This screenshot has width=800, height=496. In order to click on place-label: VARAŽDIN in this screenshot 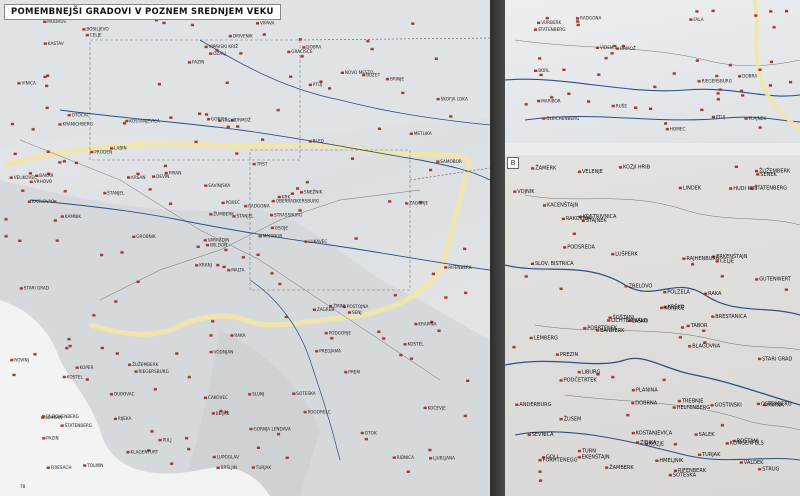, I will do `click(219, 240)`.